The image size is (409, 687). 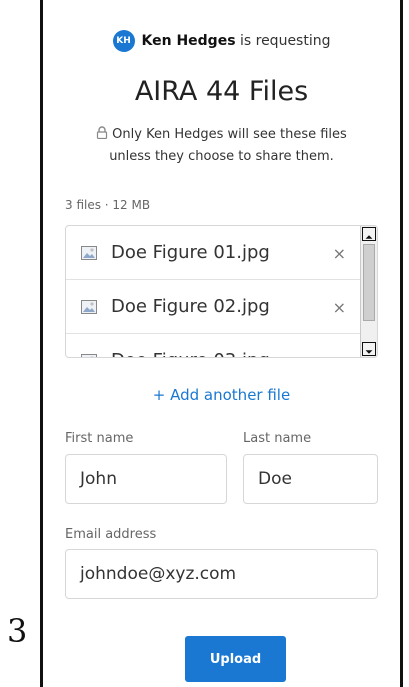 I want to click on last-name-label: Last name, so click(x=277, y=438).